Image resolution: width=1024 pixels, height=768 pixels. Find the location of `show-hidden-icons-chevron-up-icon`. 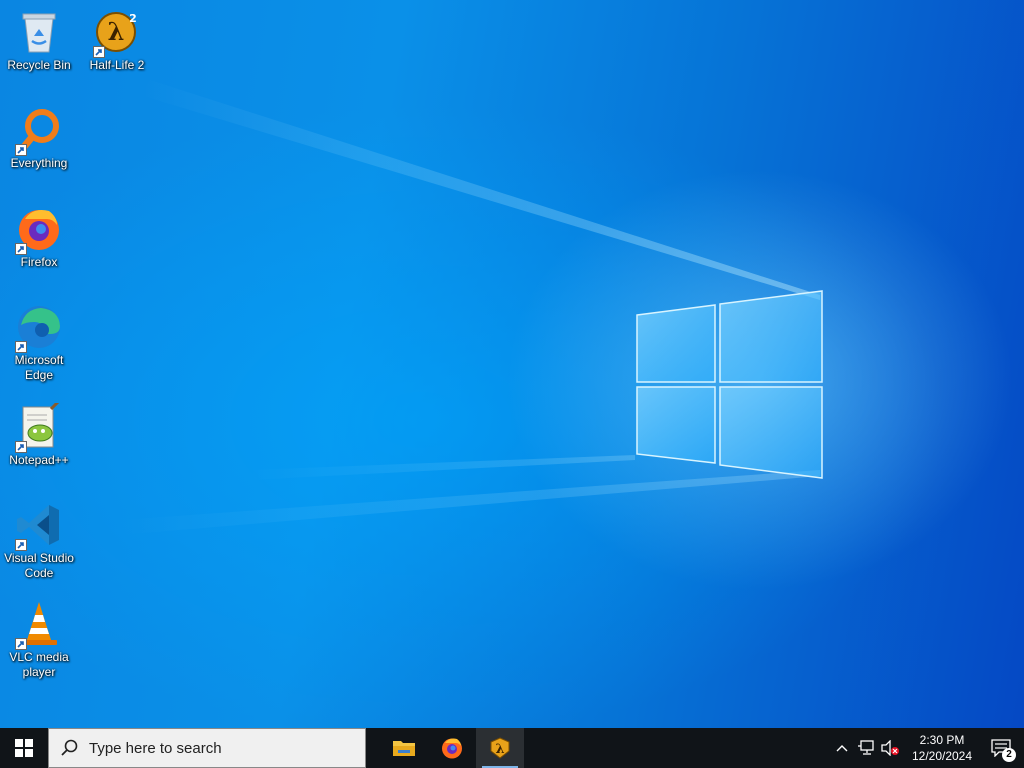

show-hidden-icons-chevron-up-icon is located at coordinates (842, 748).